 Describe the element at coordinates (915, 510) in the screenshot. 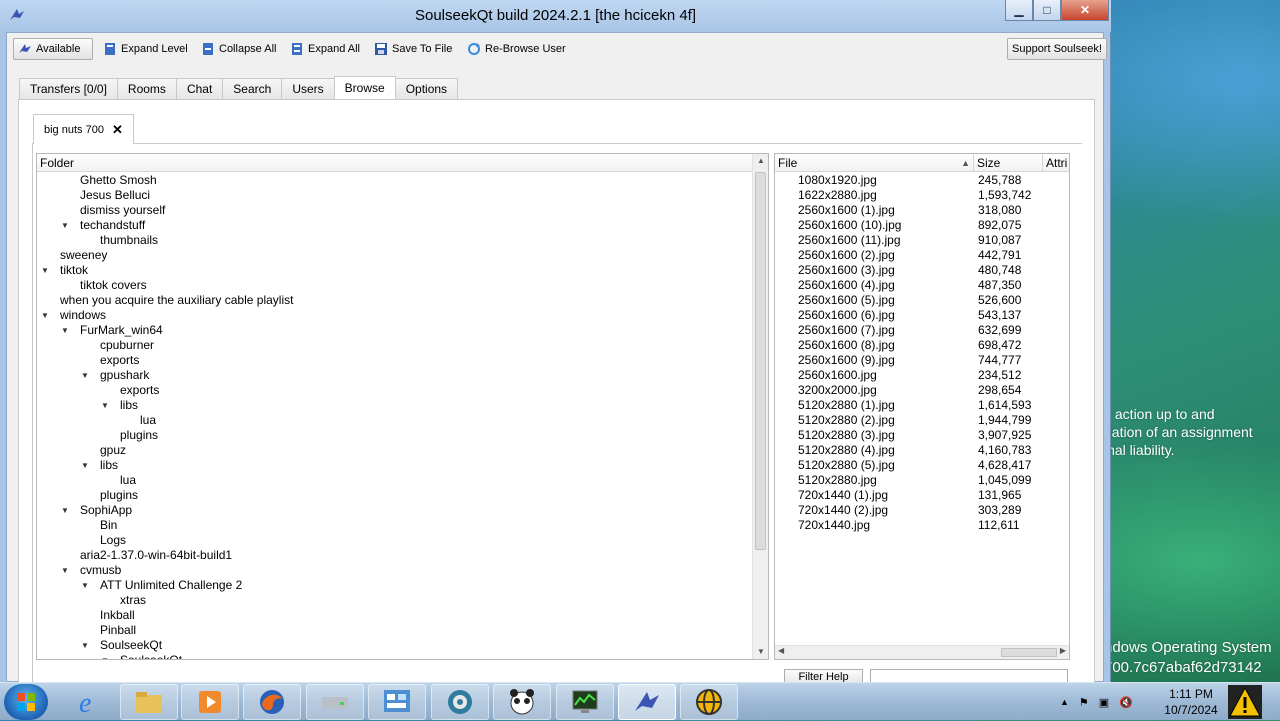

I see `file-row: 720x1440 (2).jpg 303,289` at that location.